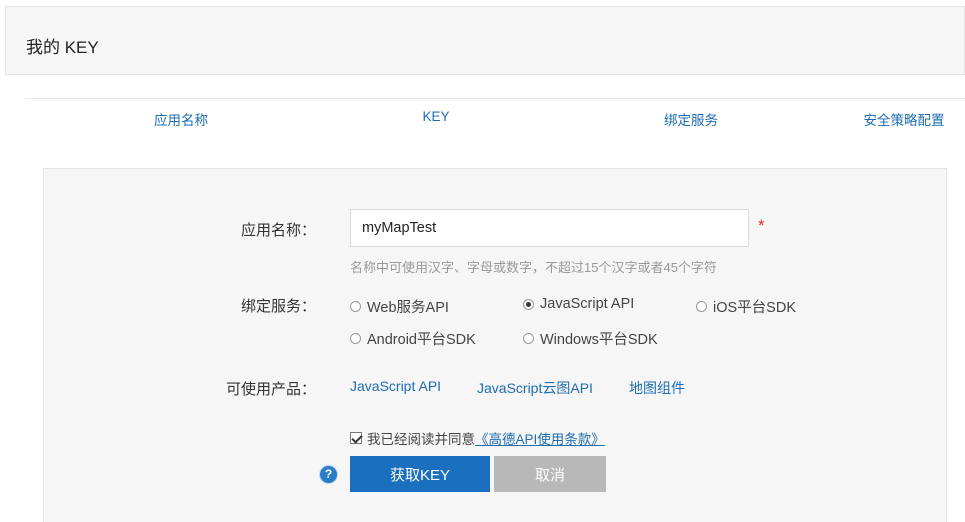 The height and width of the screenshot is (522, 965). What do you see at coordinates (328, 474) in the screenshot?
I see `question-icon: ?` at bounding box center [328, 474].